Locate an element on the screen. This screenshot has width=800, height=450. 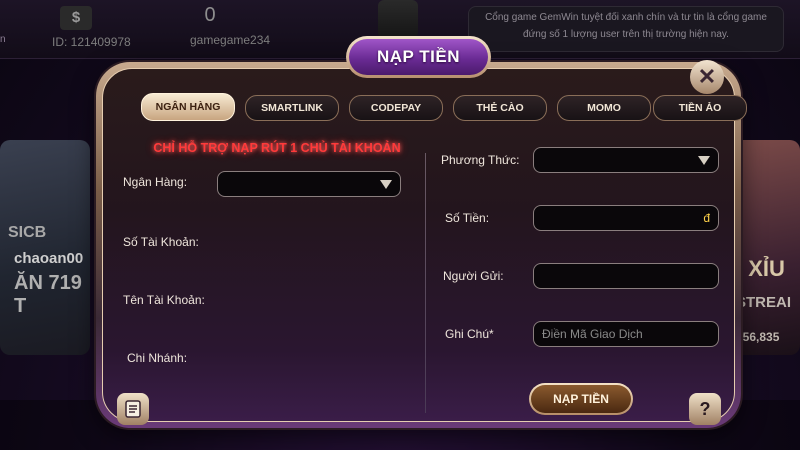
tab-momo: MOMO is located at coordinates (604, 108).